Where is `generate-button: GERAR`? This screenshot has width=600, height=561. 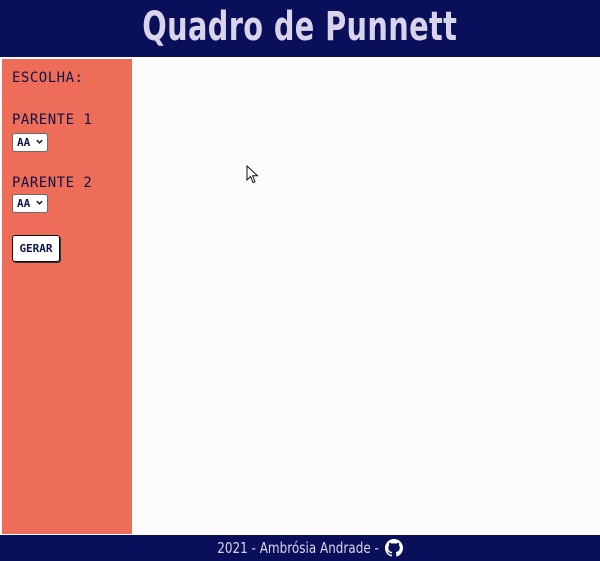 generate-button: GERAR is located at coordinates (36, 248).